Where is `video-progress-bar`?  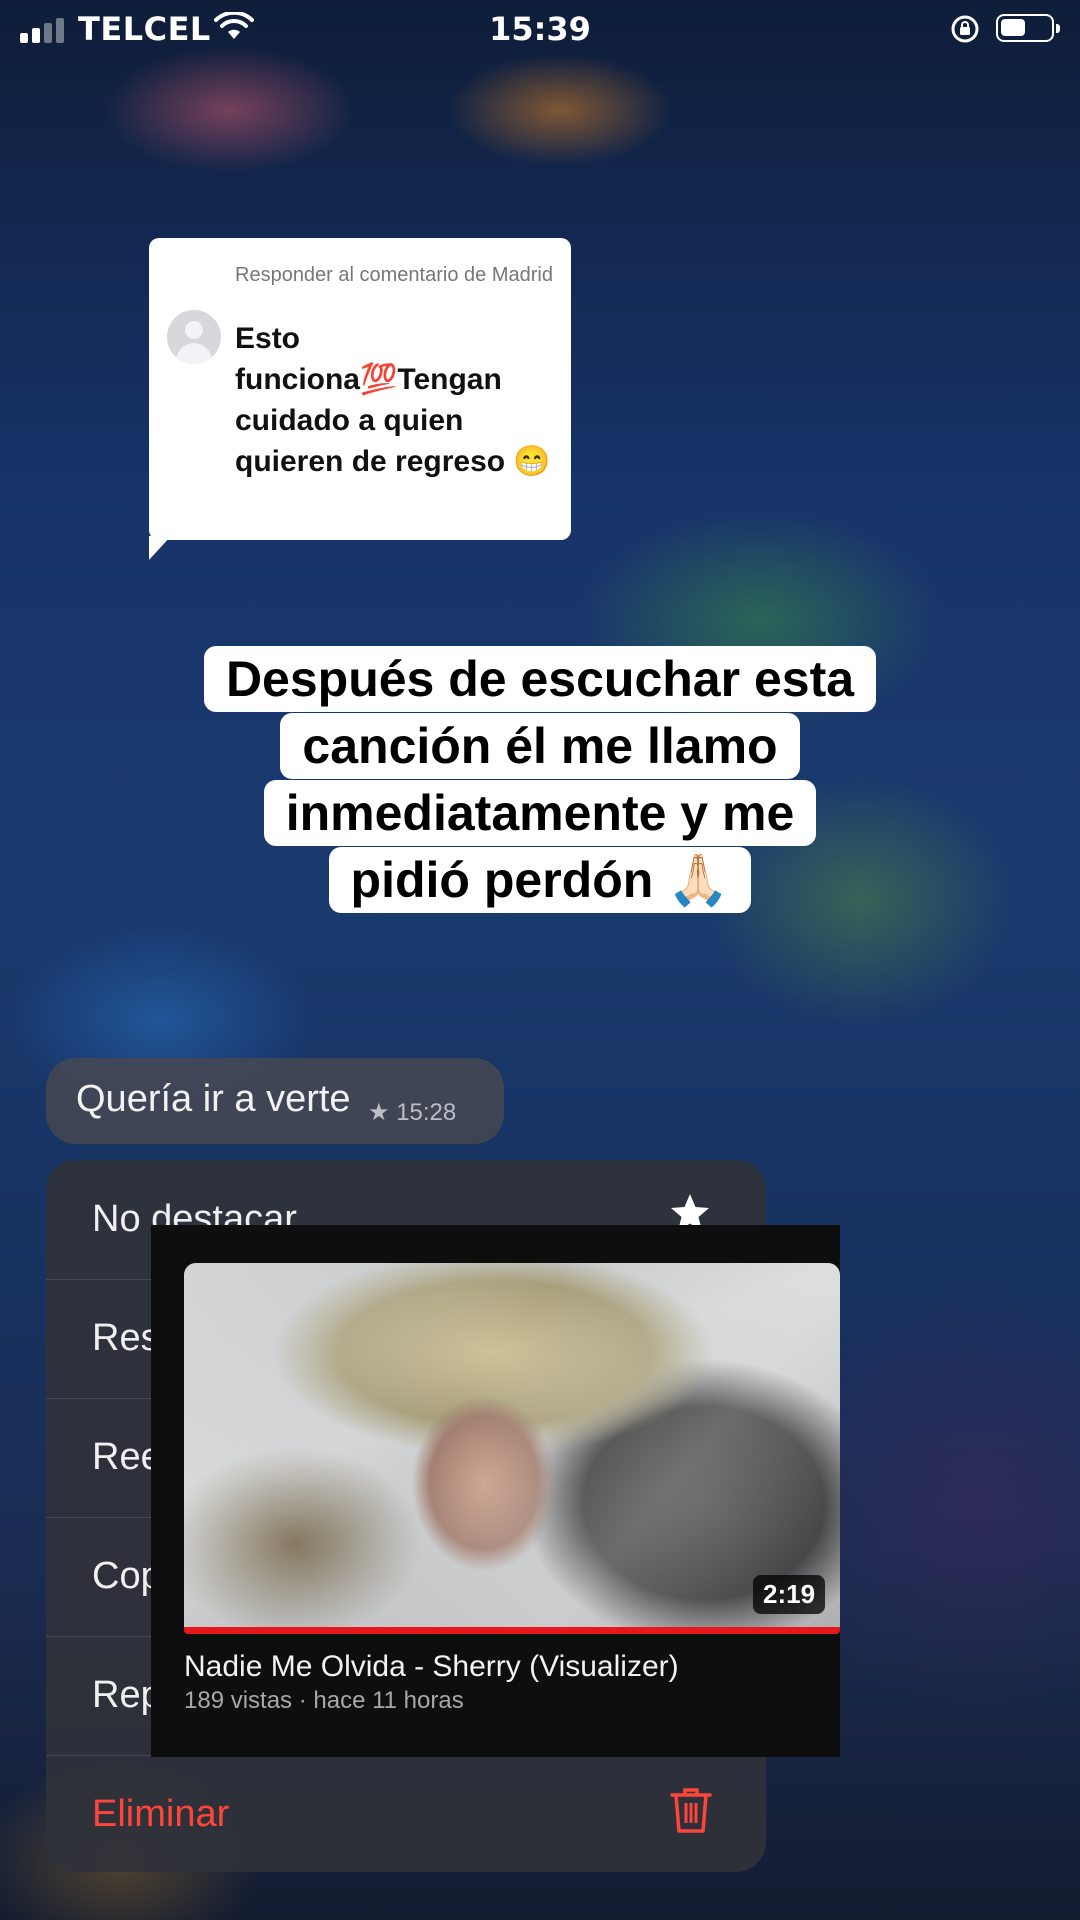
video-progress-bar is located at coordinates (512, 1630).